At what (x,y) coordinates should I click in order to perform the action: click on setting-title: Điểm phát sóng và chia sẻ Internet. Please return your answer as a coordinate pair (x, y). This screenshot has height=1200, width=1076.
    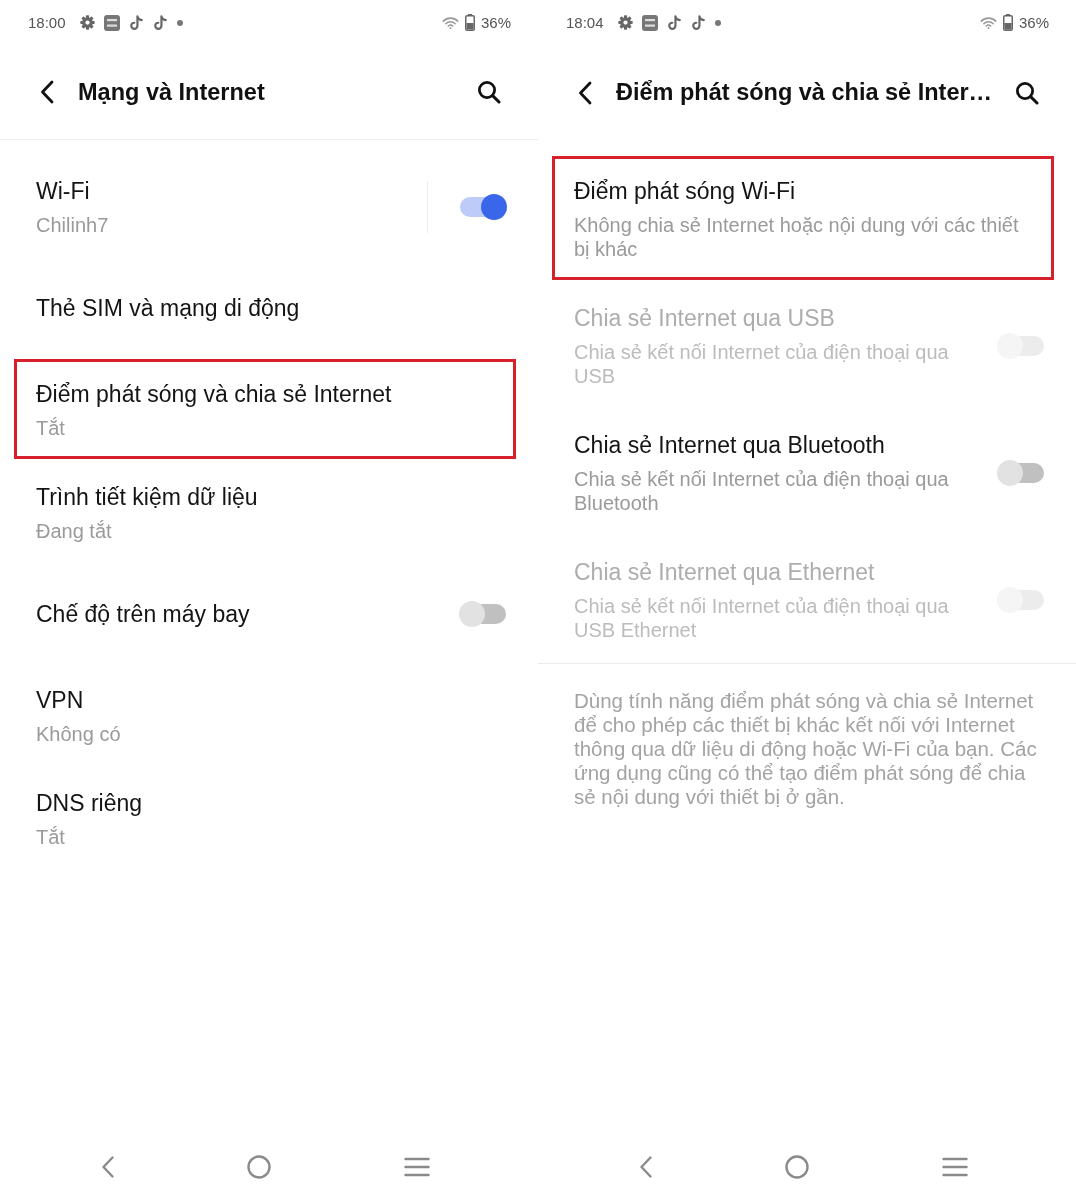
    Looking at the image, I should click on (265, 394).